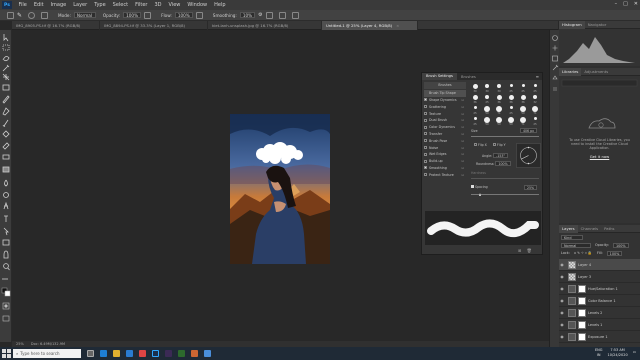  I want to click on layer-name: Levels 1, so click(595, 325).